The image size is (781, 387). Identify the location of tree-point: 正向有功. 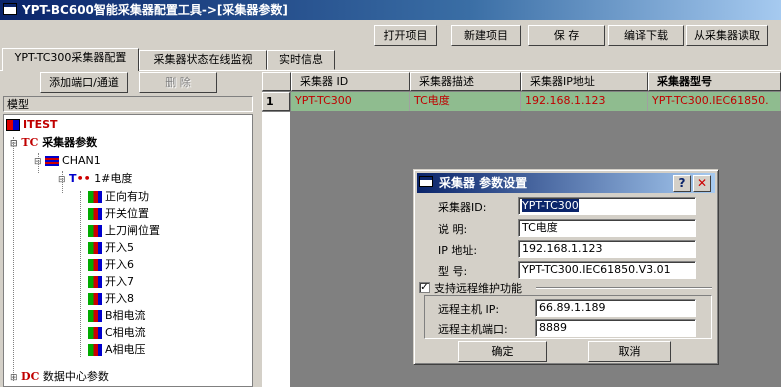
(118, 197).